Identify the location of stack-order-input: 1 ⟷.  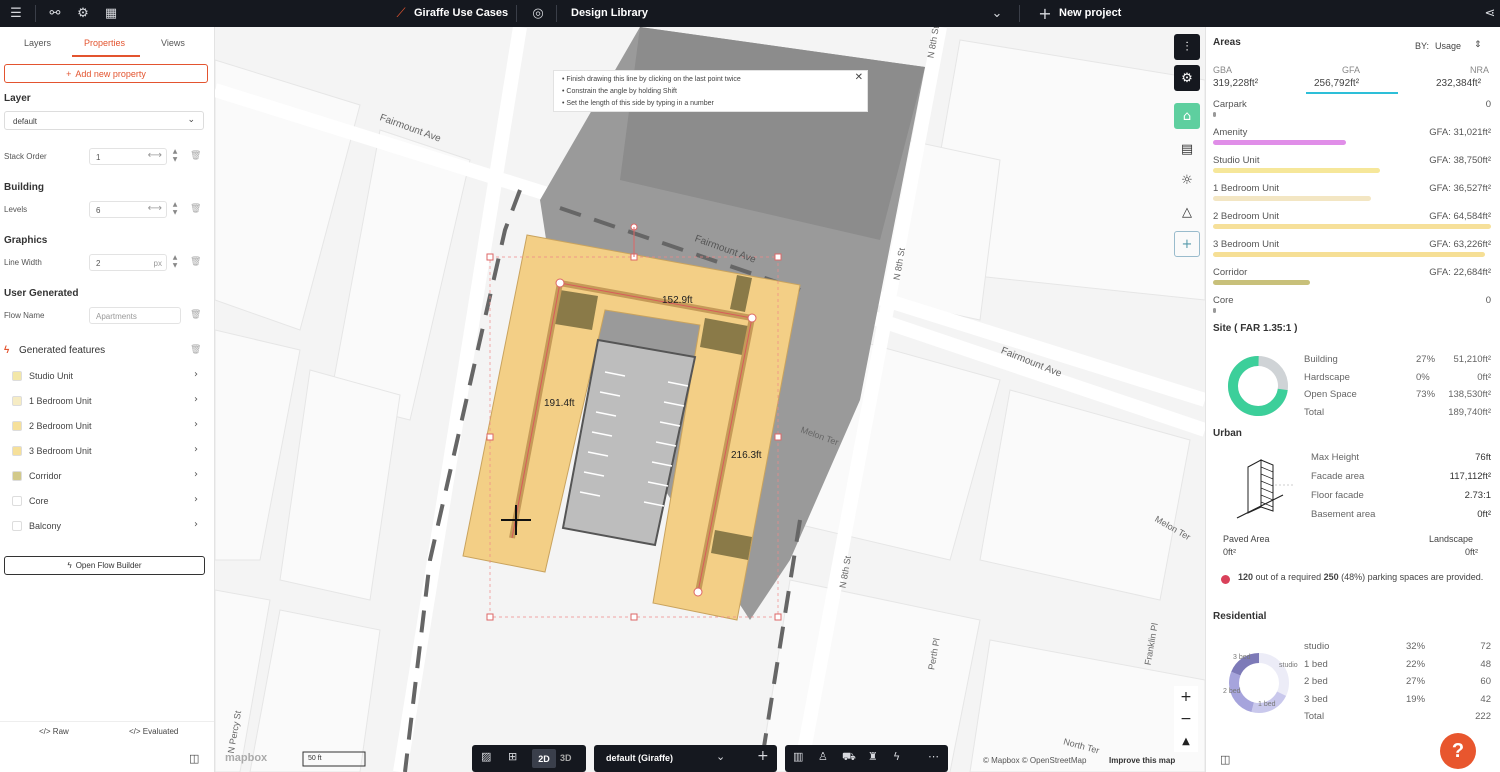
(128, 156).